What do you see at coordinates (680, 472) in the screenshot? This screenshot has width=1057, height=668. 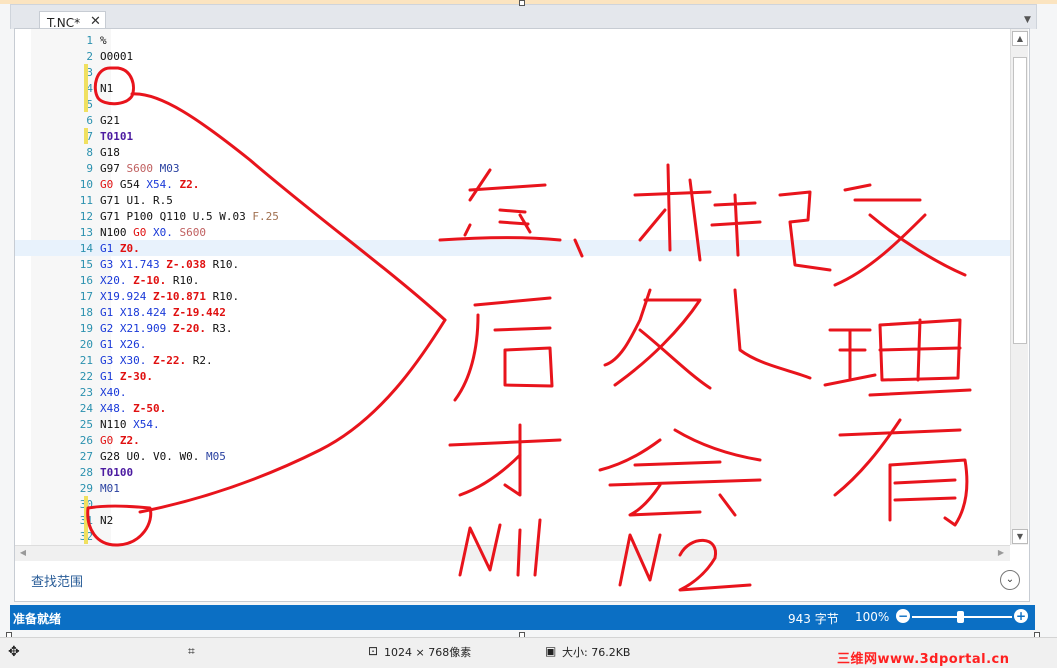 I see `ink-char-hui` at bounding box center [680, 472].